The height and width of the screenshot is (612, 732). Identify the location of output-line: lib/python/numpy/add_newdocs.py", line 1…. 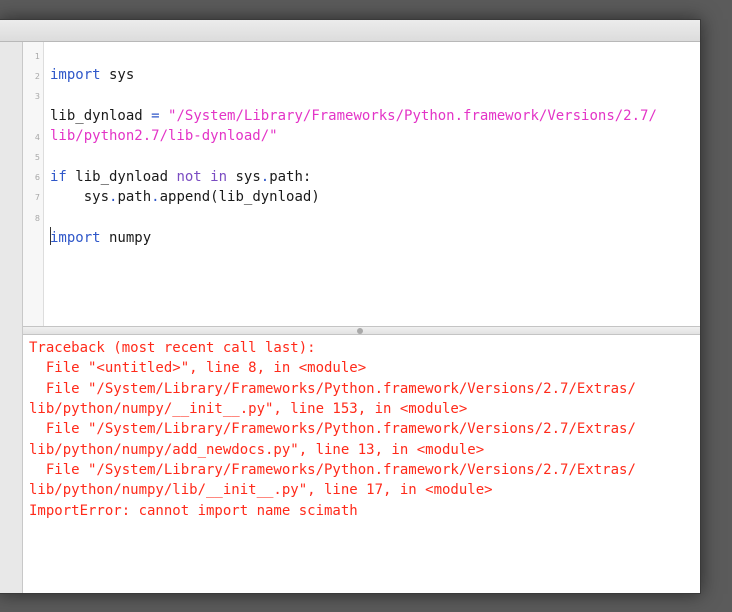
(257, 450).